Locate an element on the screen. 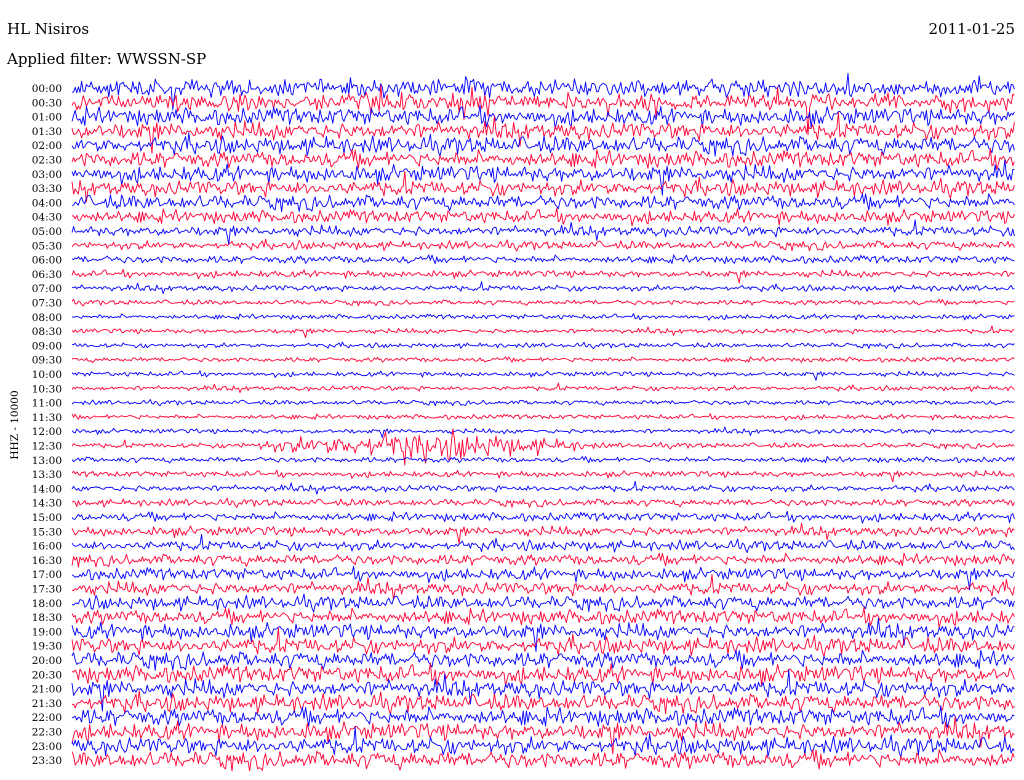 The image size is (1024, 780). time-label: 01:00 is located at coordinates (47, 118).